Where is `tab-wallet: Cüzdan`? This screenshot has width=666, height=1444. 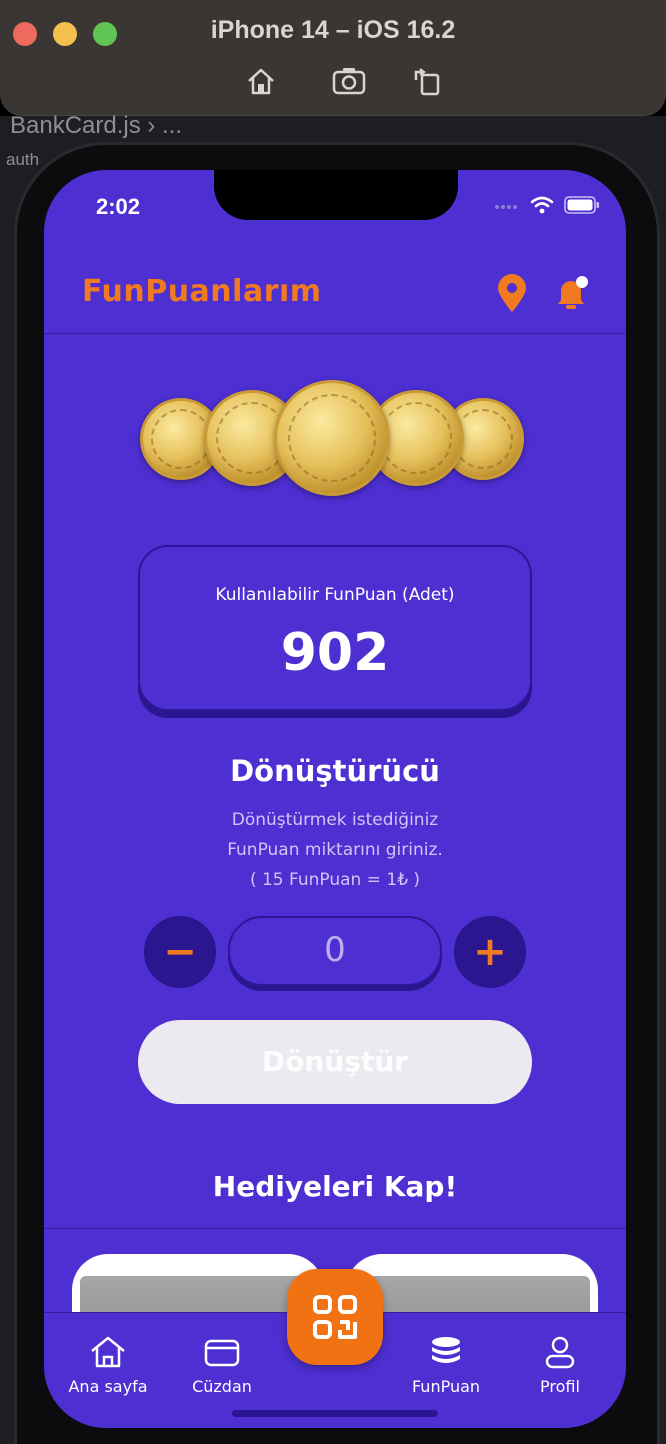
tab-wallet: Cüzdan is located at coordinates (222, 1365).